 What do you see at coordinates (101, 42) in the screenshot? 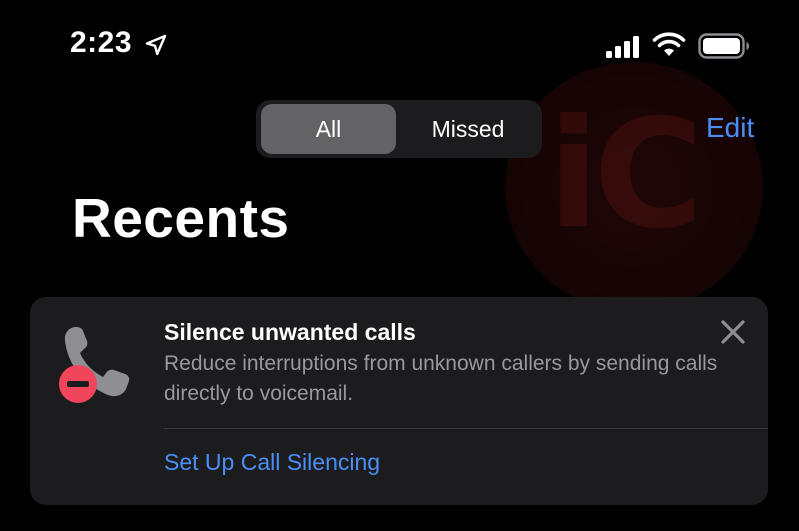
I see `status-time: 2:23` at bounding box center [101, 42].